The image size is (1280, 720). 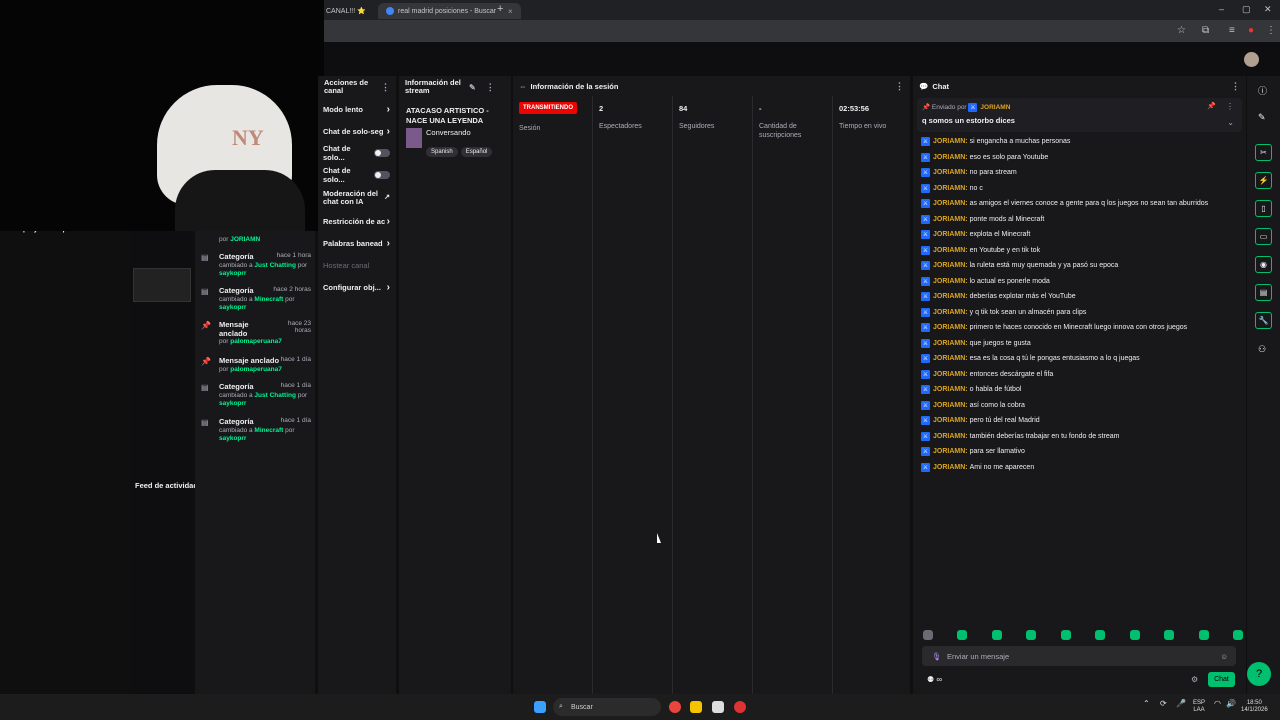 What do you see at coordinates (1263, 264) in the screenshot?
I see `broadcast-icon: ◉` at bounding box center [1263, 264].